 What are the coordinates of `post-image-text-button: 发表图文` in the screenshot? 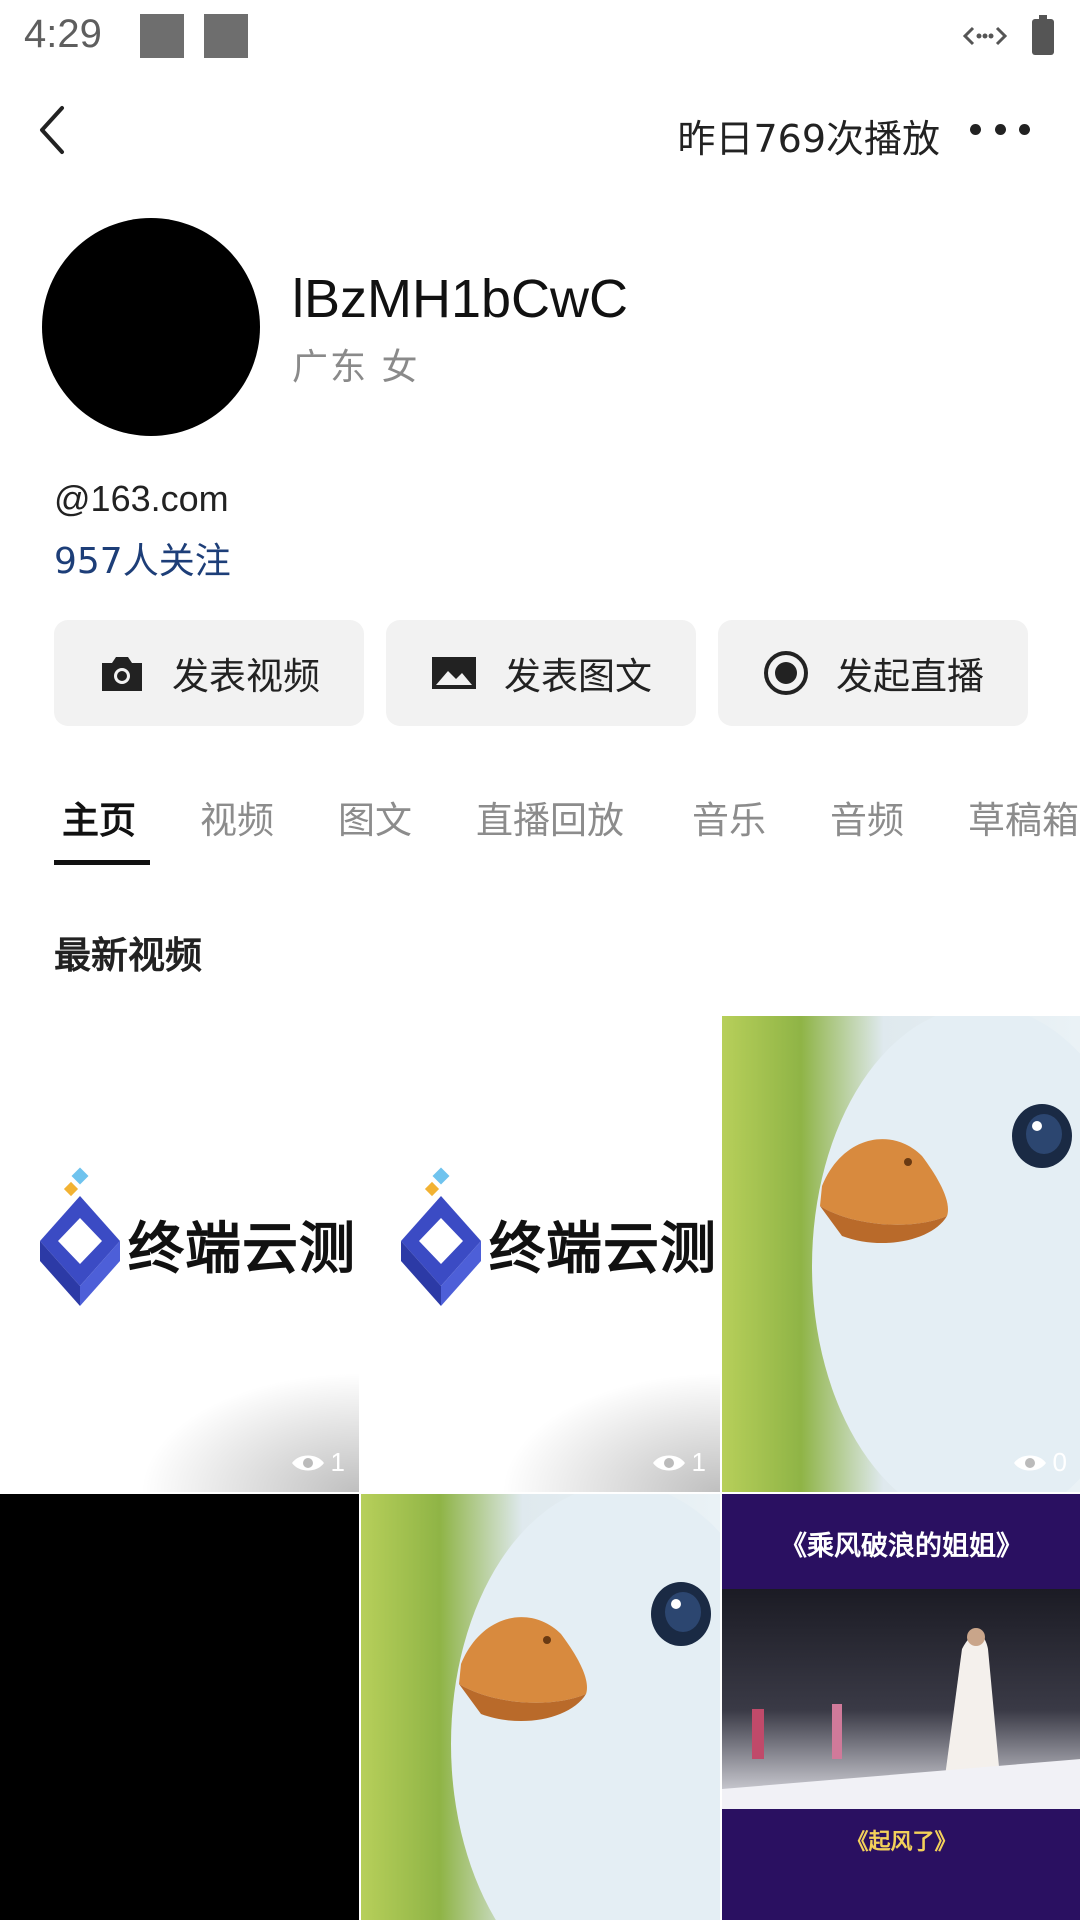 It's located at (541, 673).